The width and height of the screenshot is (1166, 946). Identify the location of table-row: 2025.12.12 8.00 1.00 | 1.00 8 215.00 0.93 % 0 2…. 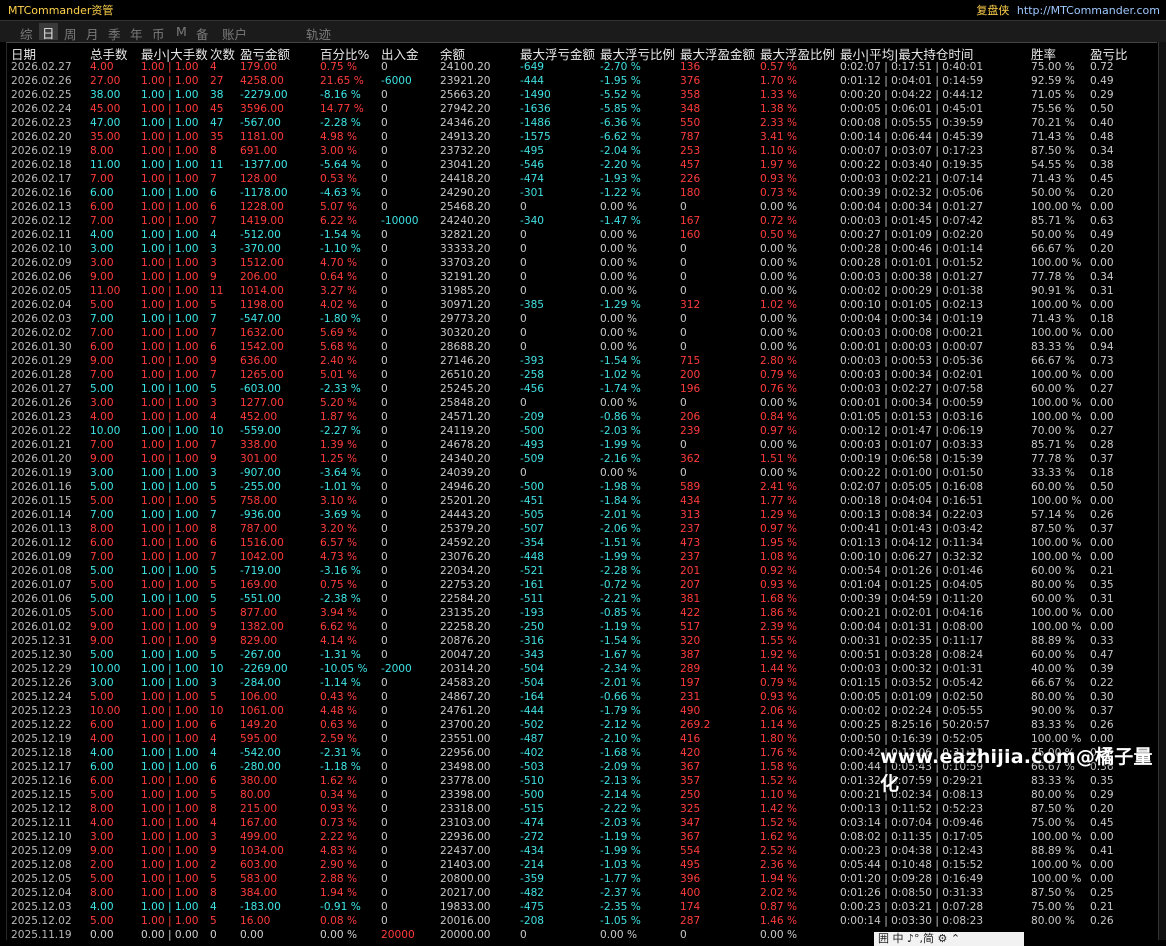
(582, 809).